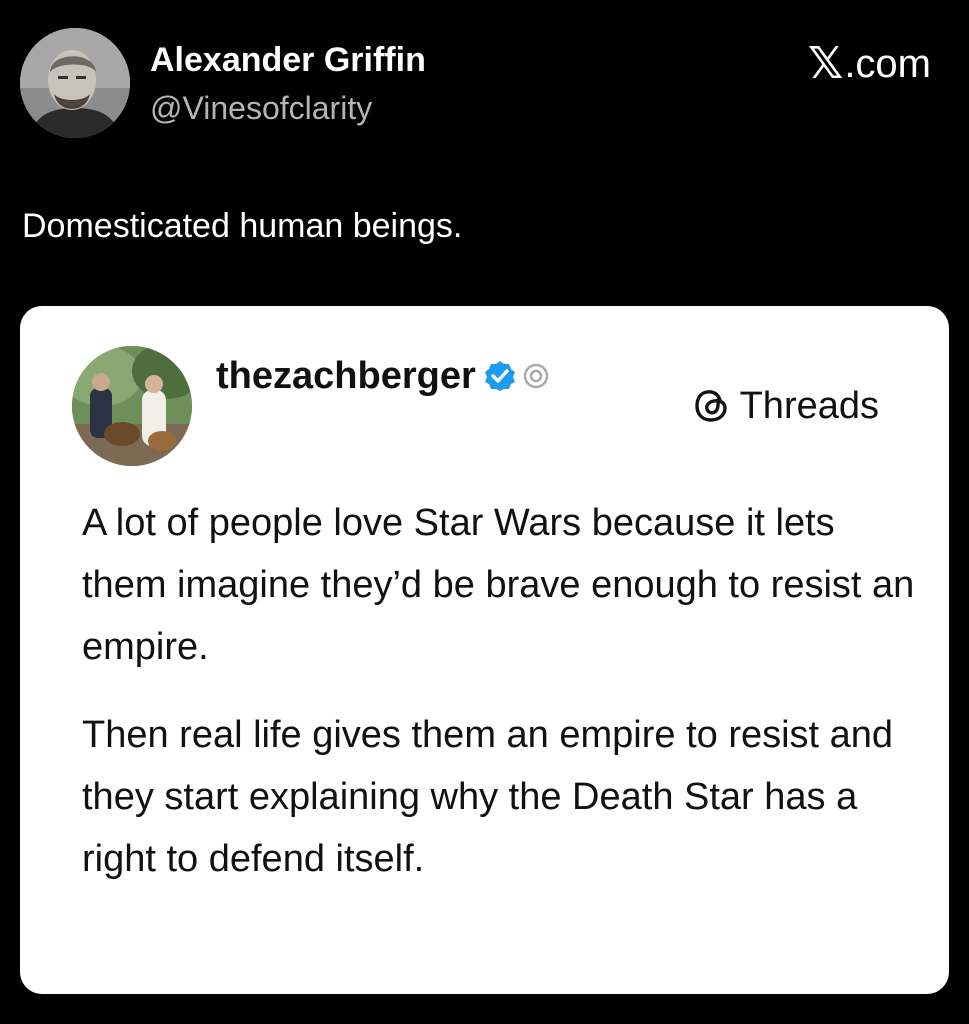 The width and height of the screenshot is (969, 1024). I want to click on quoted-author-name: thezachberger, so click(346, 376).